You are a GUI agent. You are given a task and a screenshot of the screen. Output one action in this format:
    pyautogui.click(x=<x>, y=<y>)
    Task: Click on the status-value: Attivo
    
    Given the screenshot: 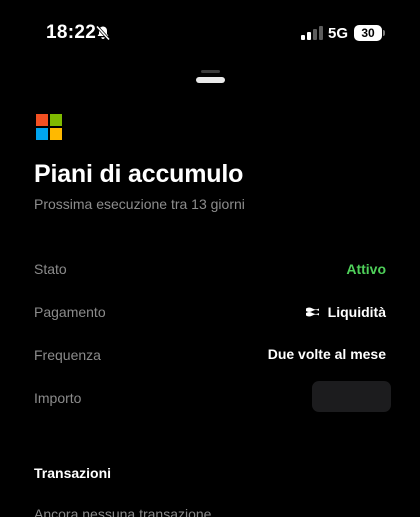 What is the action you would take?
    pyautogui.click(x=366, y=269)
    